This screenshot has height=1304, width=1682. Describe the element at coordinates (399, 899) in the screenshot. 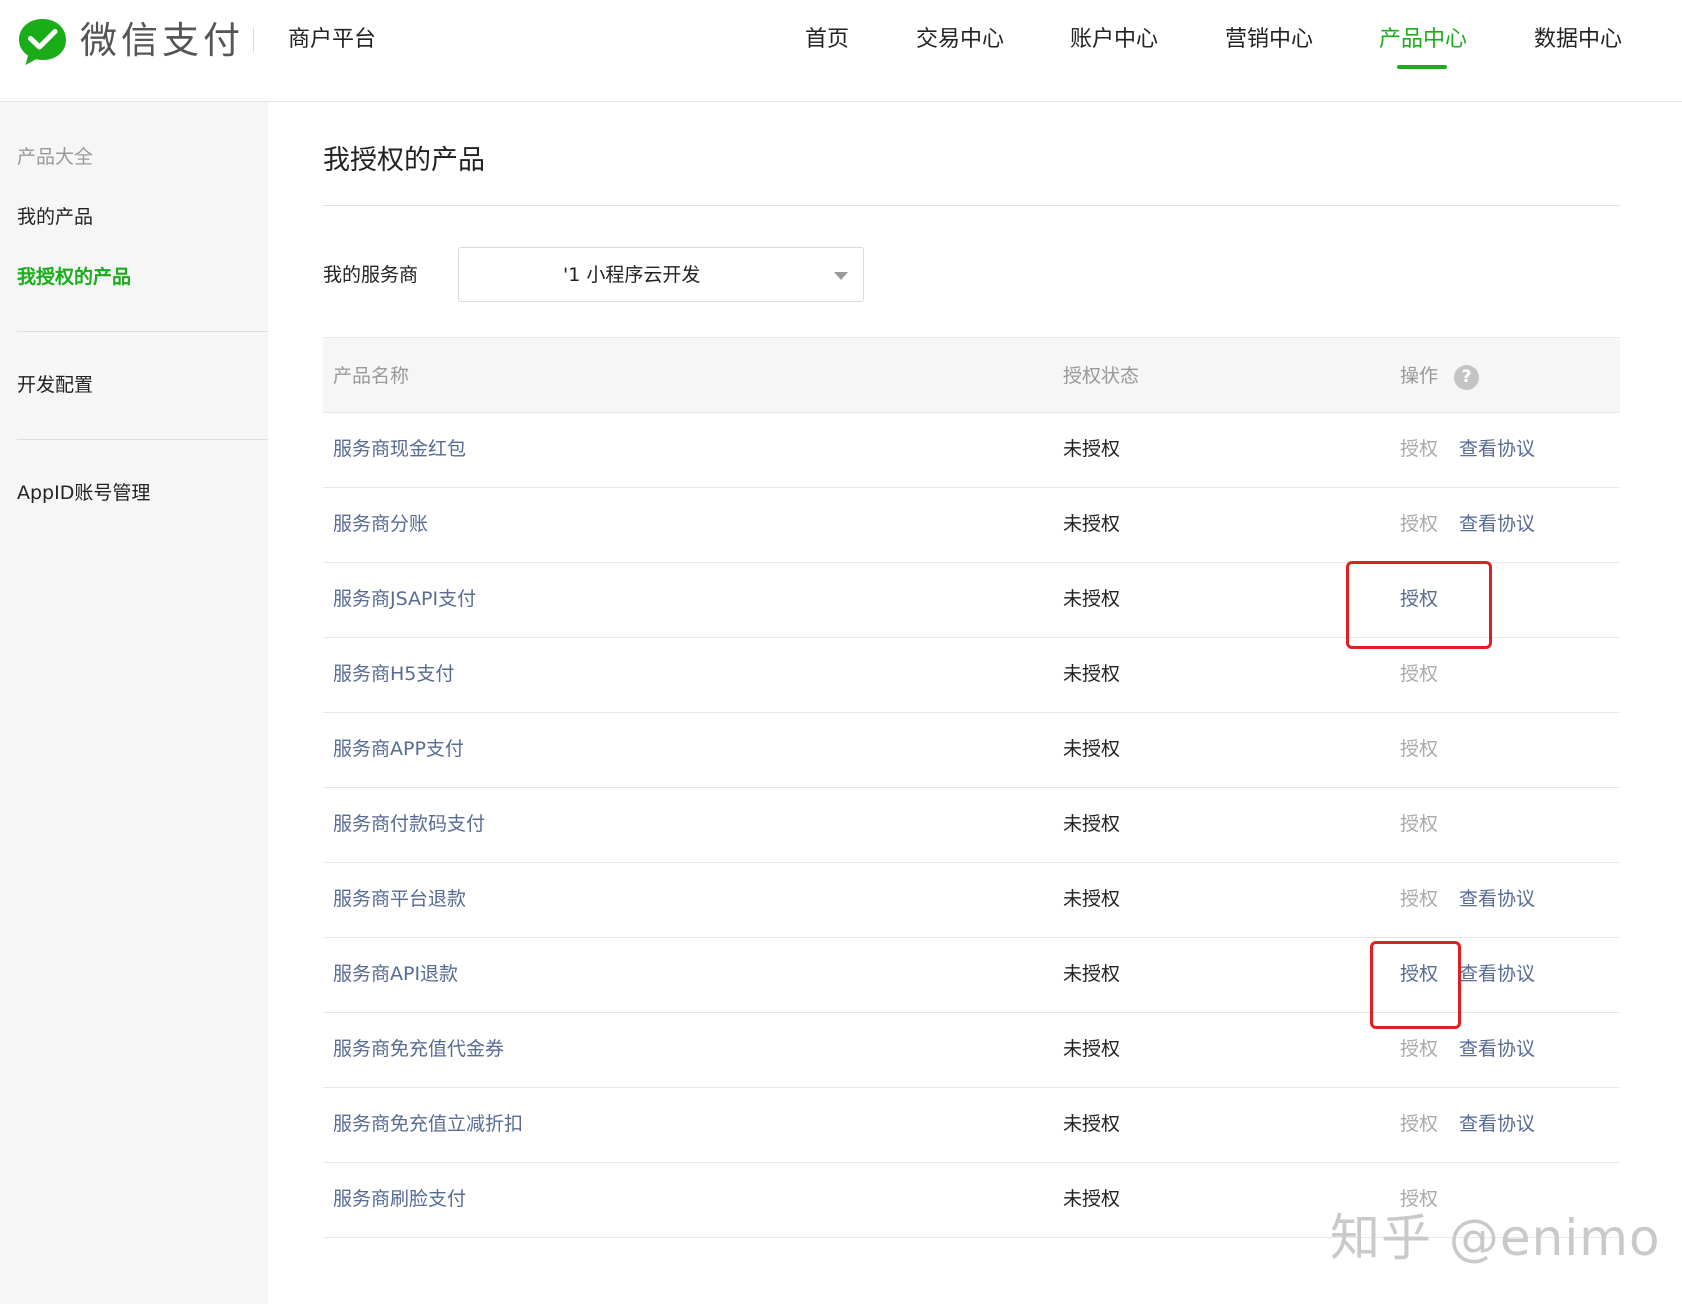

I see `product-name-link: 服务商平台退款` at that location.